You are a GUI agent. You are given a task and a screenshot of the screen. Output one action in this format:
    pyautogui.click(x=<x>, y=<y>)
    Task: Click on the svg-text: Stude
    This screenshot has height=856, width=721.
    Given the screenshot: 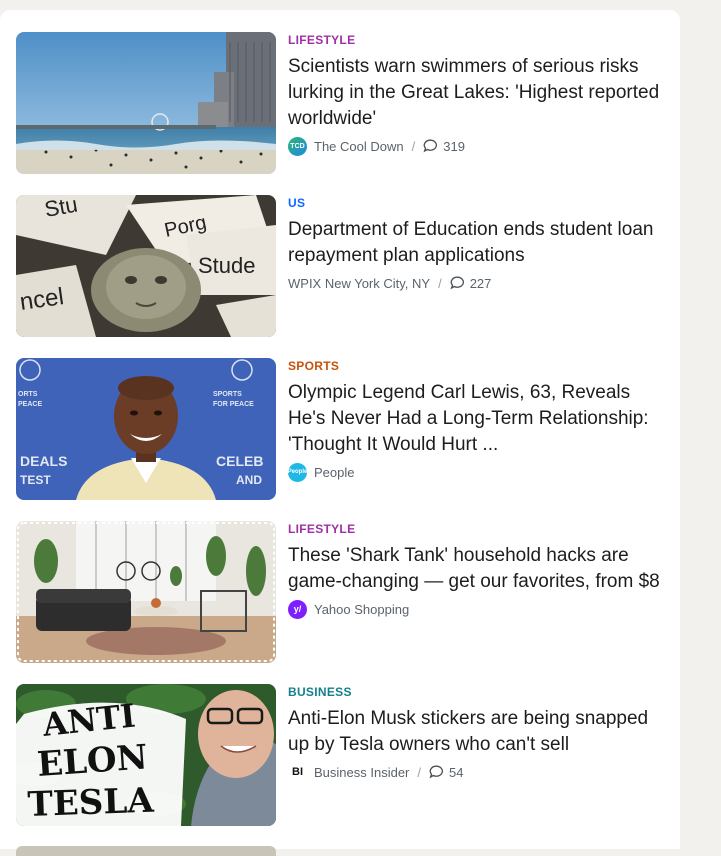 What is the action you would take?
    pyautogui.click(x=227, y=265)
    